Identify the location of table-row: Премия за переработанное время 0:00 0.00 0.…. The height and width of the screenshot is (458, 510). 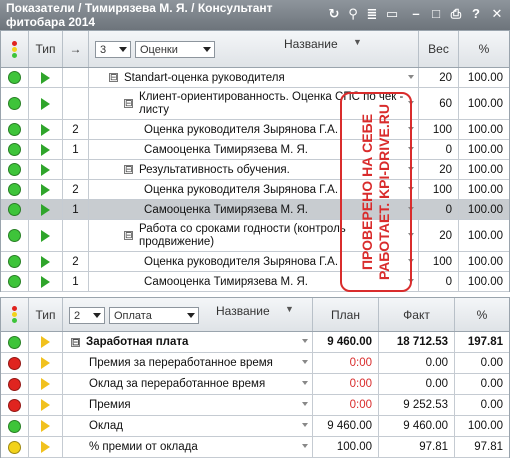
(255, 363).